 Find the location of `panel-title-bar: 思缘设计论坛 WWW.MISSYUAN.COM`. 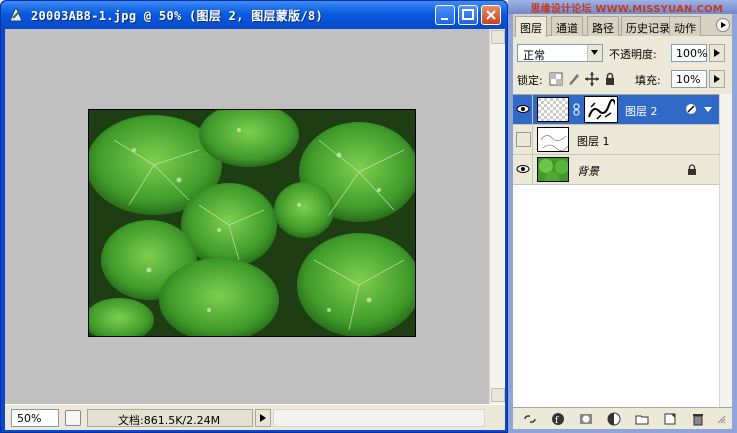

panel-title-bar: 思缘设计论坛 WWW.MISSYUAN.COM is located at coordinates (622, 7).